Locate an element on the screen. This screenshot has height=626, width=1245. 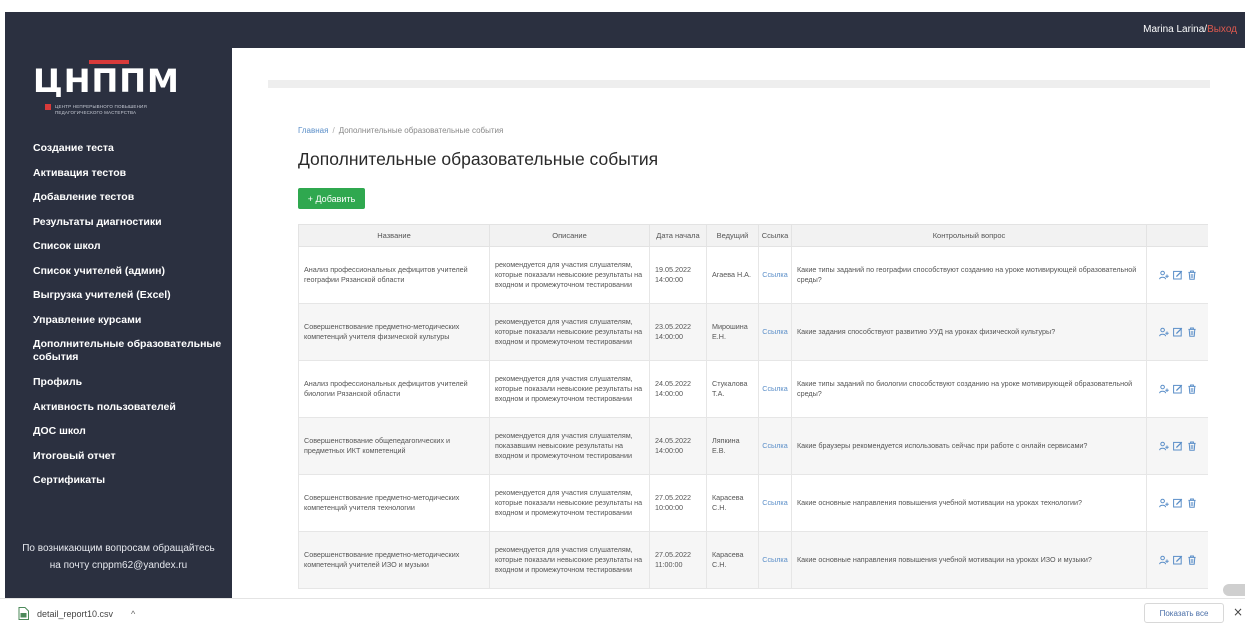
cell-host: Агаева Н.А. is located at coordinates (732, 275).